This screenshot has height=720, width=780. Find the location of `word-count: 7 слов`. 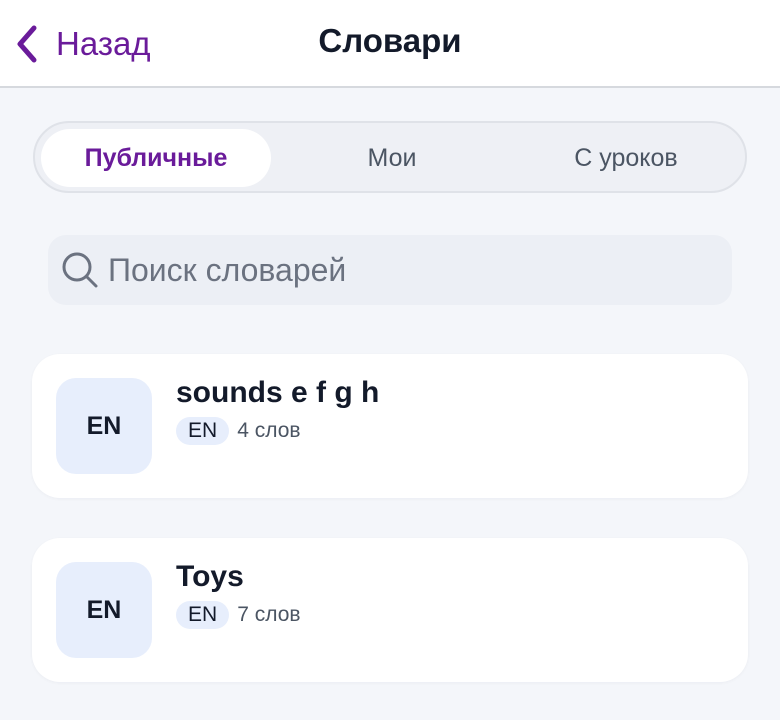

word-count: 7 слов is located at coordinates (269, 614).